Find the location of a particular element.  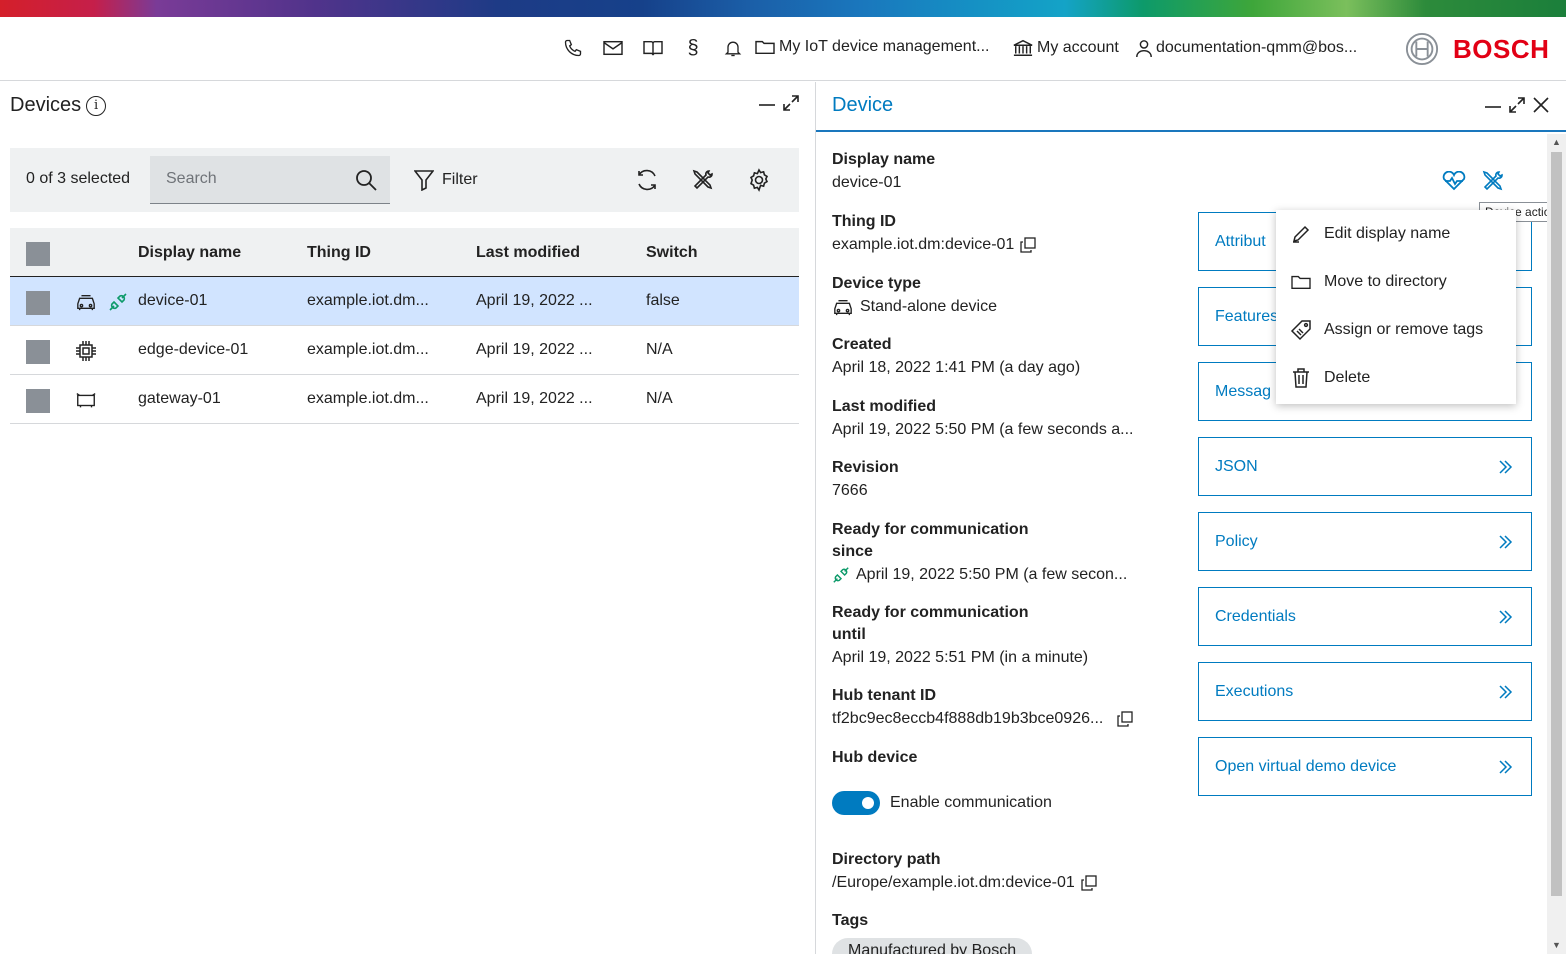

thing-id-field: Thing ID example.iot.dm:device-01 is located at coordinates (934, 233).